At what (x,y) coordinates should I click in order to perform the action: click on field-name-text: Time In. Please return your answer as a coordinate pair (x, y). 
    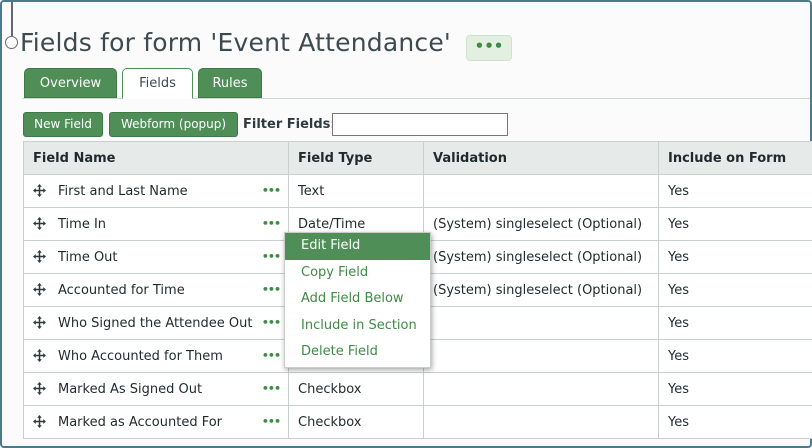
    Looking at the image, I should click on (82, 224).